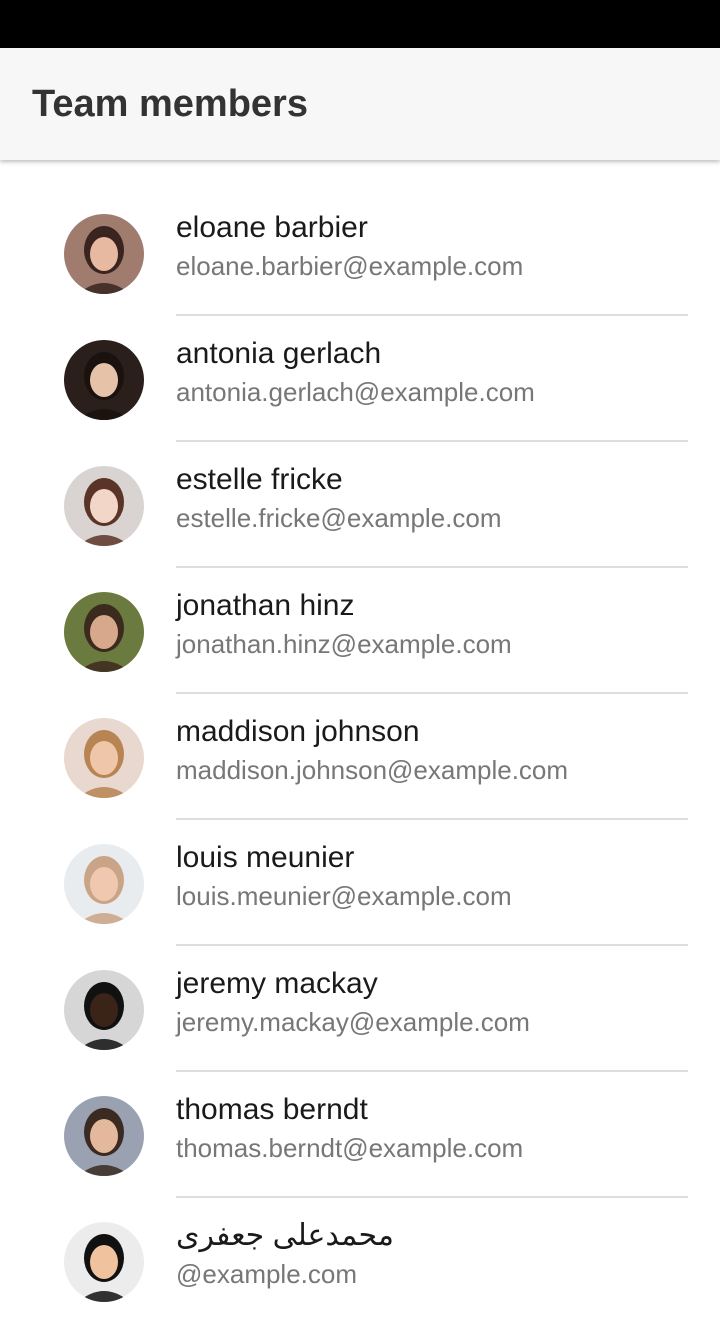 The image size is (720, 1324). Describe the element at coordinates (350, 1148) in the screenshot. I see `member-email: thomas.berndt@example.com` at that location.